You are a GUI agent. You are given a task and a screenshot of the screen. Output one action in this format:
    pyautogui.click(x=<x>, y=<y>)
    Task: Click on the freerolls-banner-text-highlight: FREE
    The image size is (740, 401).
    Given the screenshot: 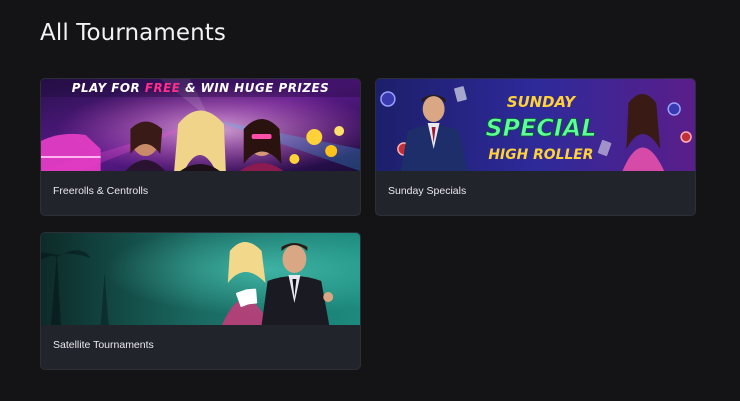 What is the action you would take?
    pyautogui.click(x=163, y=88)
    